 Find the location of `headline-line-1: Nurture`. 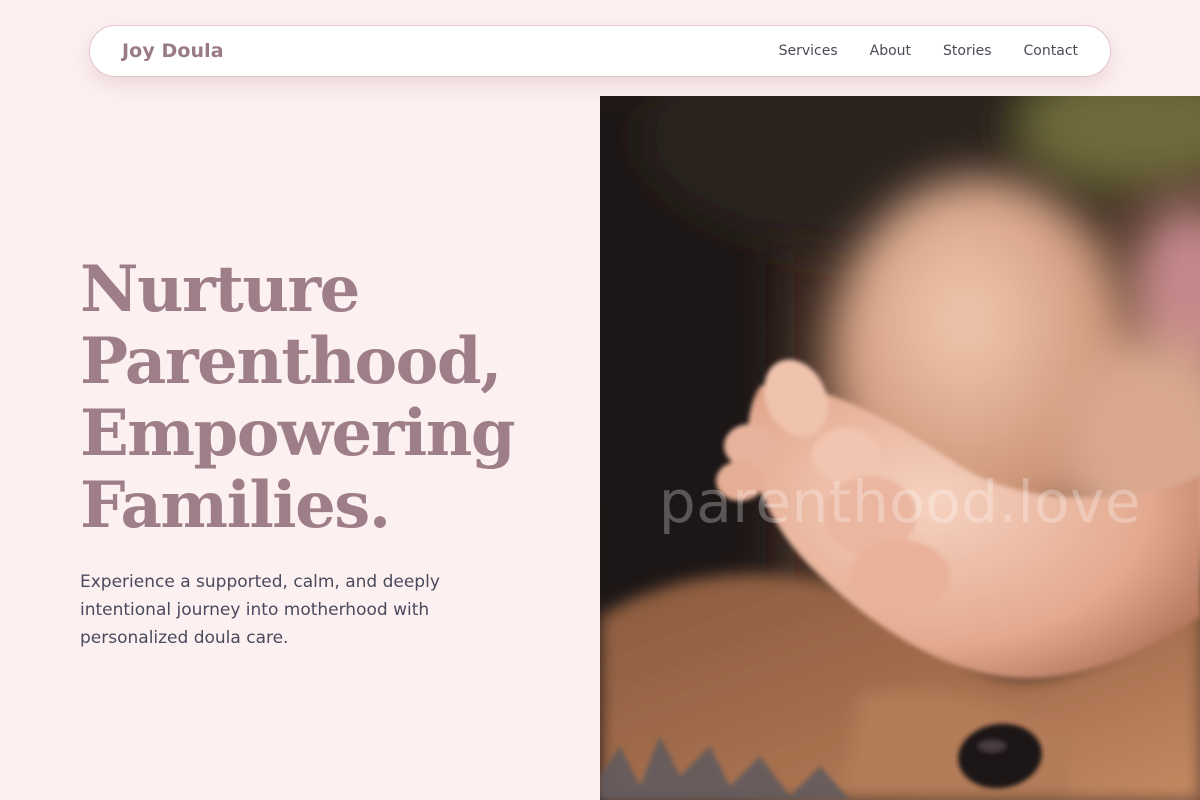

headline-line-1: Nurture is located at coordinates (220, 289).